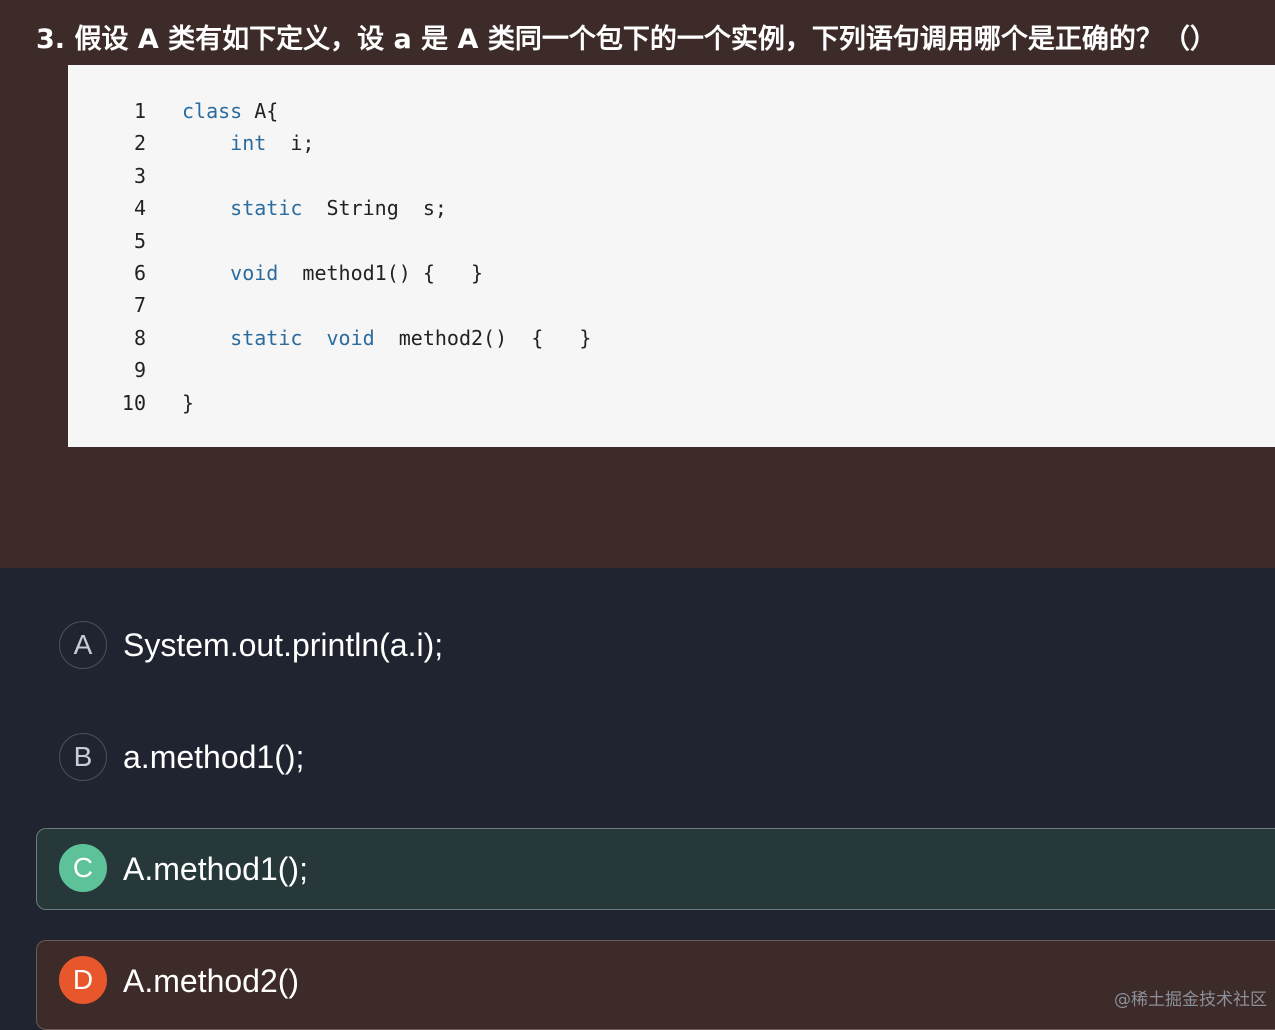 The height and width of the screenshot is (1030, 1275). Describe the element at coordinates (139, 240) in the screenshot. I see `line-number: 5` at that location.